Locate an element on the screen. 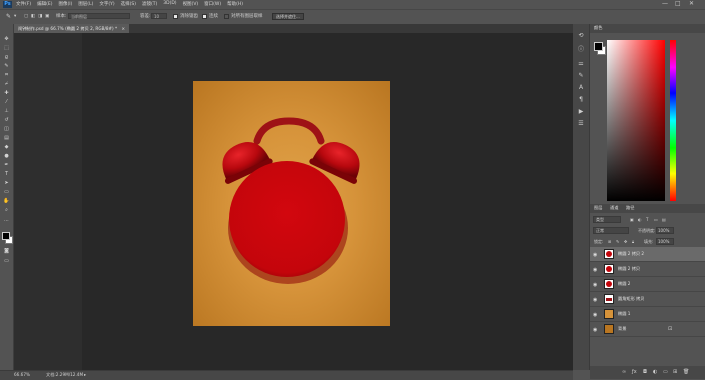  color-picker-field is located at coordinates (636, 120).